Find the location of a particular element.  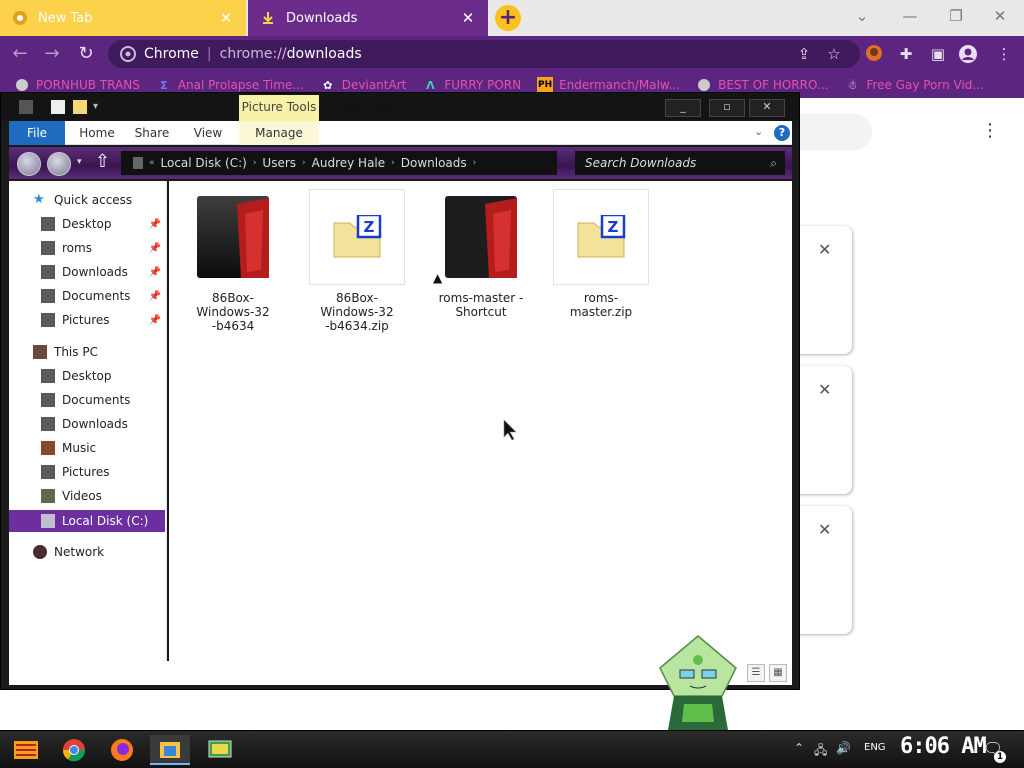

volume-icon: 🔊 is located at coordinates (843, 748).